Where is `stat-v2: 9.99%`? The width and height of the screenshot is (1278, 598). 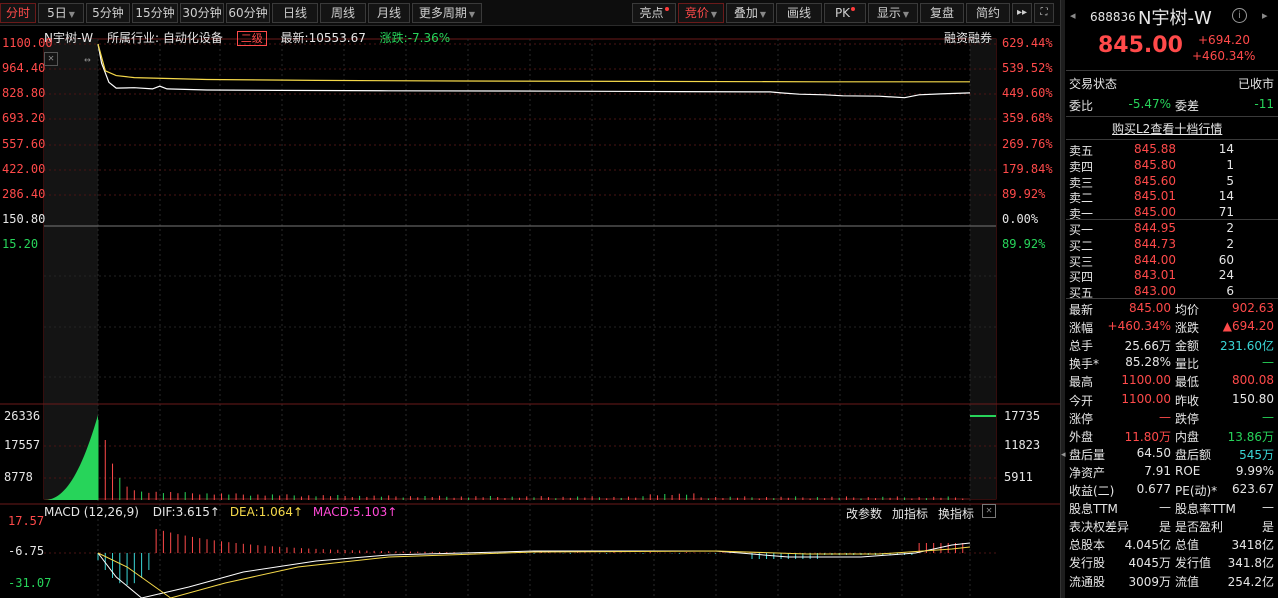
stat-v2: 9.99% is located at coordinates (1254, 470).